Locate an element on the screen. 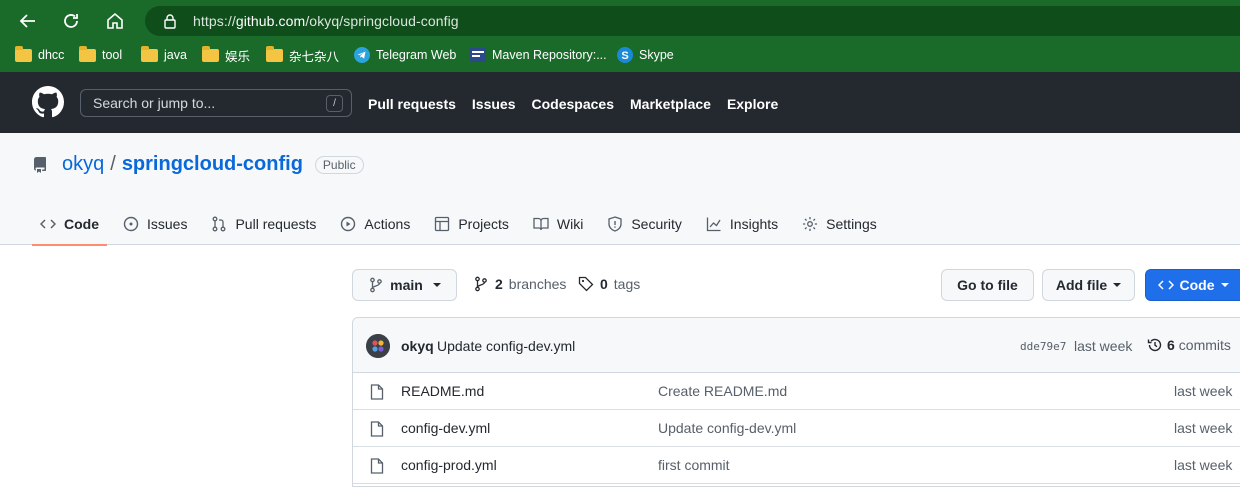  home-icon is located at coordinates (115, 20).